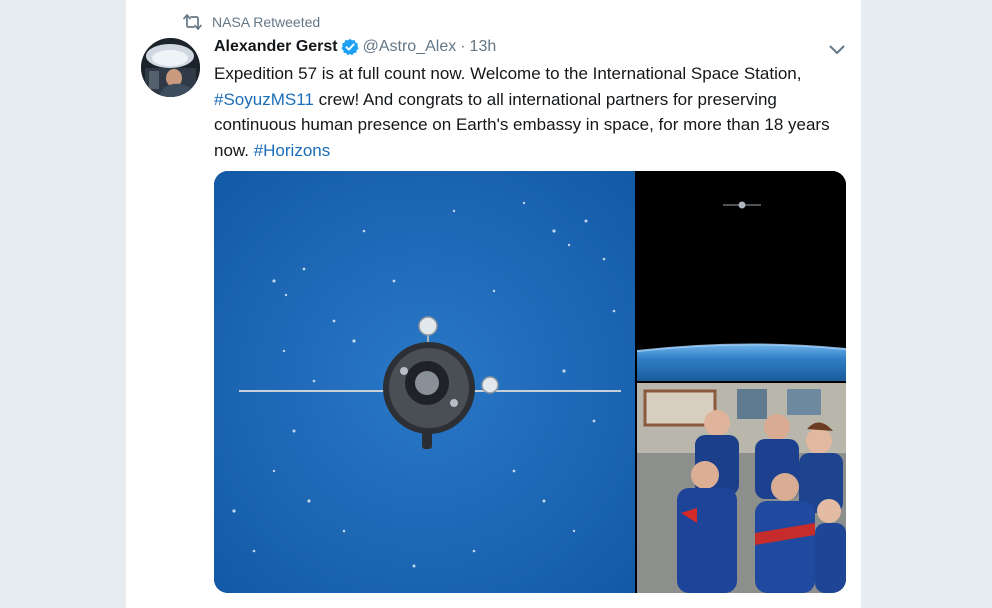 This screenshot has width=992, height=608. What do you see at coordinates (483, 47) in the screenshot?
I see `tweet-timestamp: 13h` at bounding box center [483, 47].